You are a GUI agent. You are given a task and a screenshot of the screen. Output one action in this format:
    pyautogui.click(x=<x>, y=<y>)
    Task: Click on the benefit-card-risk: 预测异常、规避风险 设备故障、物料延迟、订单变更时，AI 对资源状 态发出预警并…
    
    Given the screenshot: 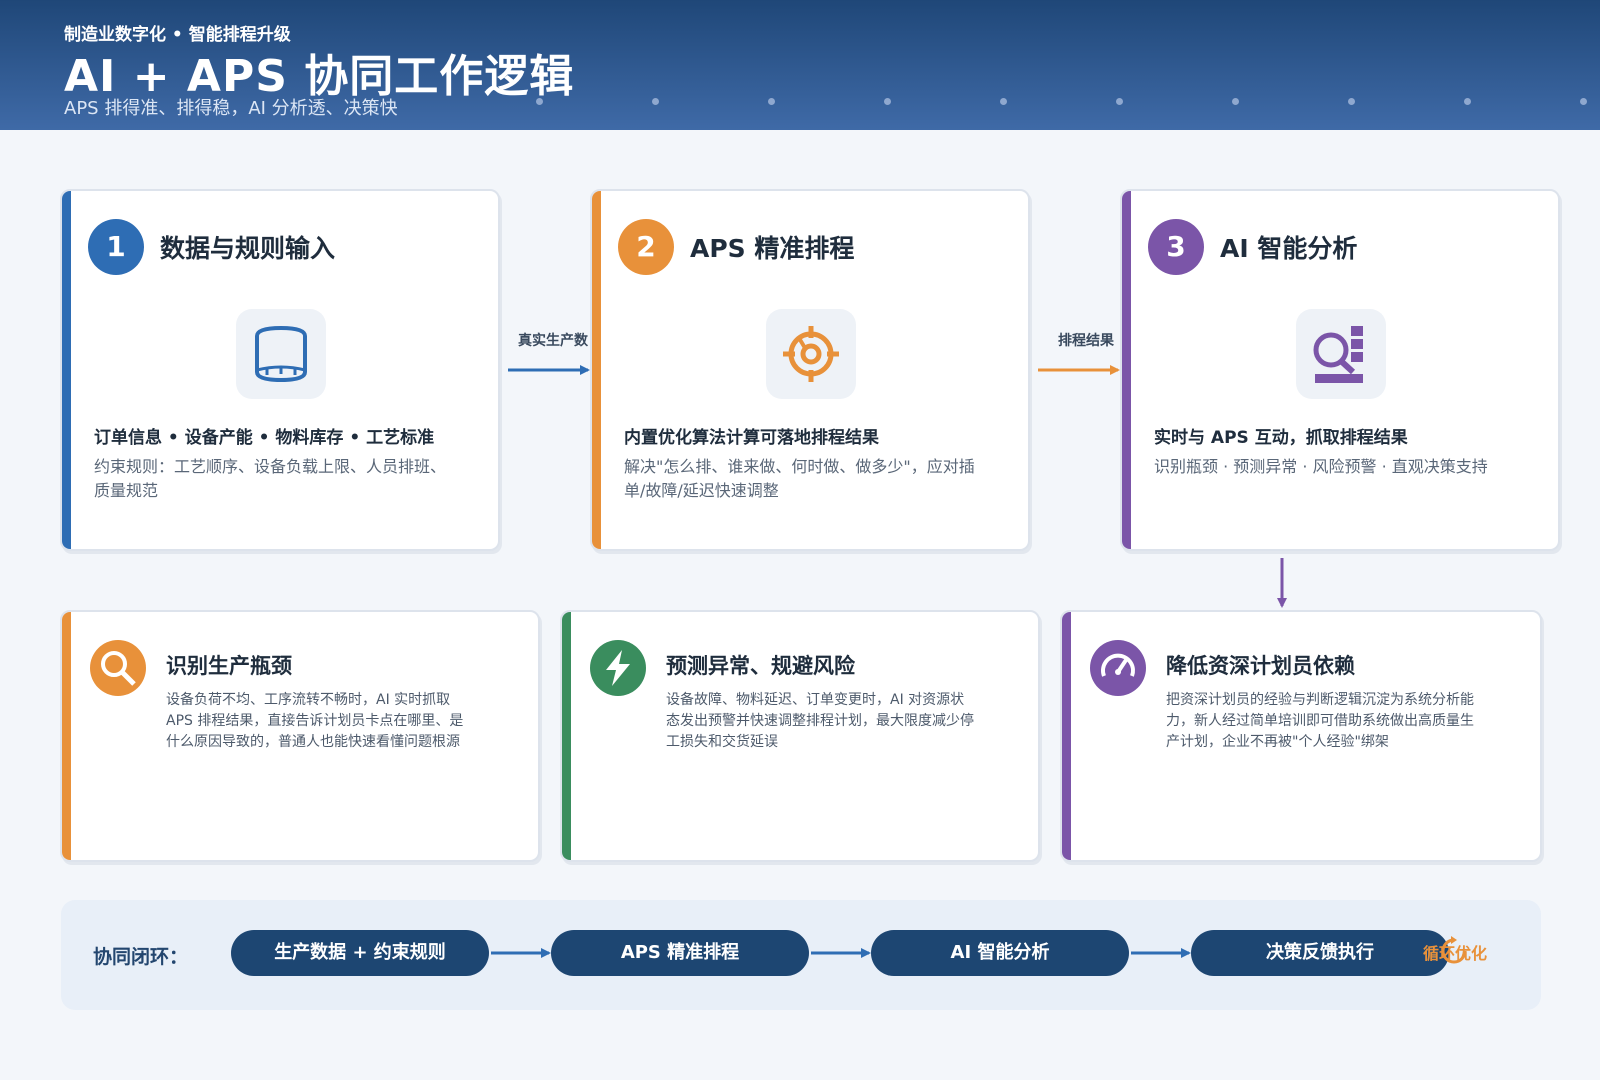 What is the action you would take?
    pyautogui.click(x=800, y=736)
    